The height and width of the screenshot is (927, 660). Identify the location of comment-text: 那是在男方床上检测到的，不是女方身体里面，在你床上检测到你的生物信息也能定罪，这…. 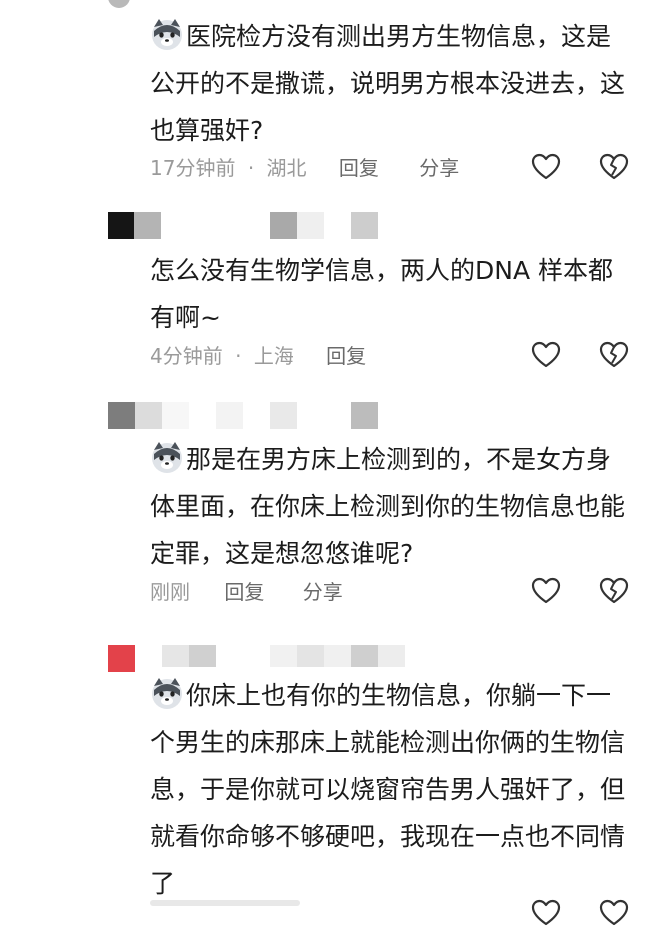
(390, 506).